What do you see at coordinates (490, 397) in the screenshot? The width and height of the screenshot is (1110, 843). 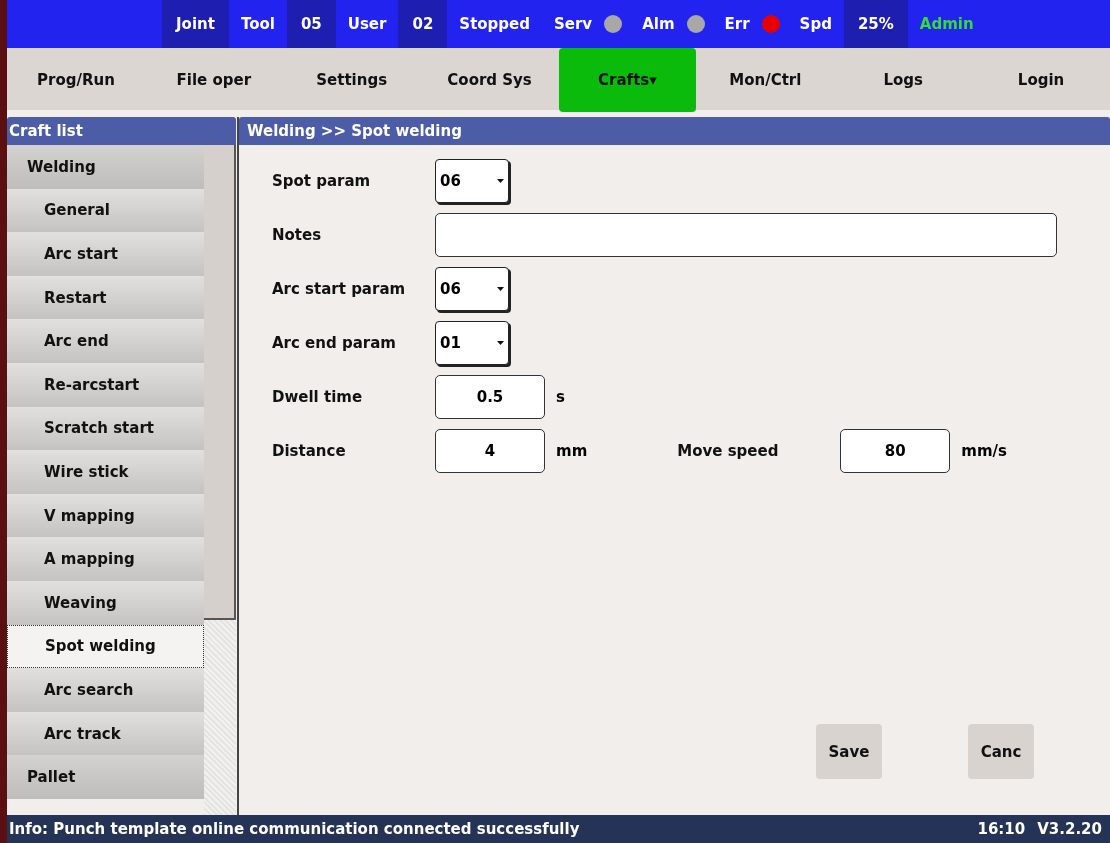 I see `input-field: 0.5` at bounding box center [490, 397].